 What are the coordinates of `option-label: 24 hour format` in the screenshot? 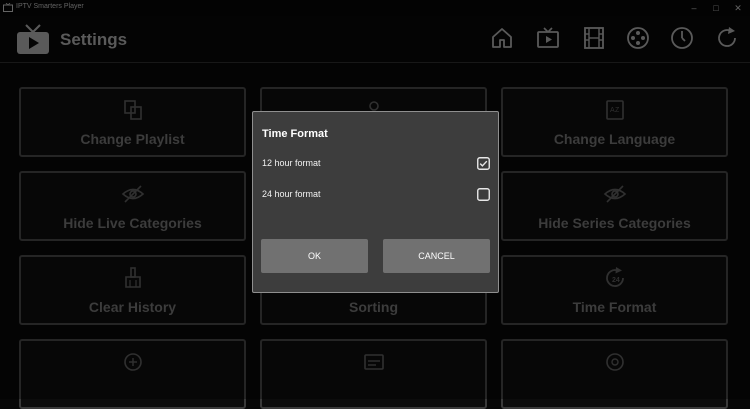 It's located at (291, 194).